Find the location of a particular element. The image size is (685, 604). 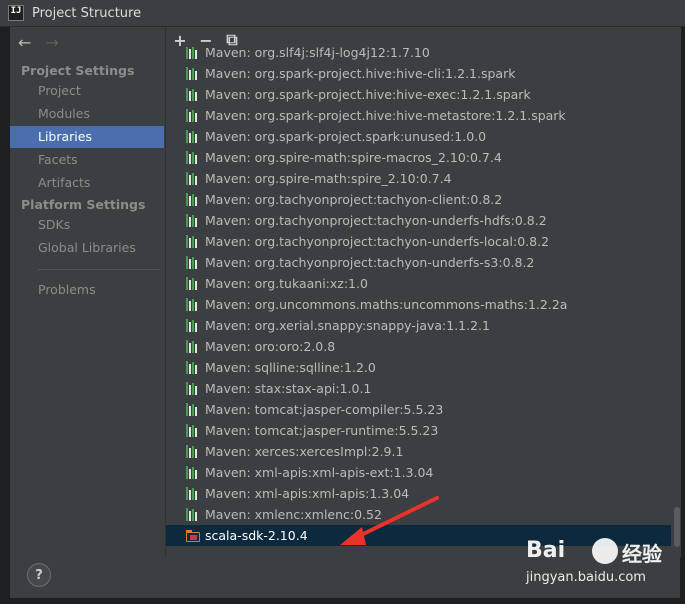

library-row: Maven: org.slf4j:slf4j-log4j12:1.7.10 is located at coordinates (418, 55).